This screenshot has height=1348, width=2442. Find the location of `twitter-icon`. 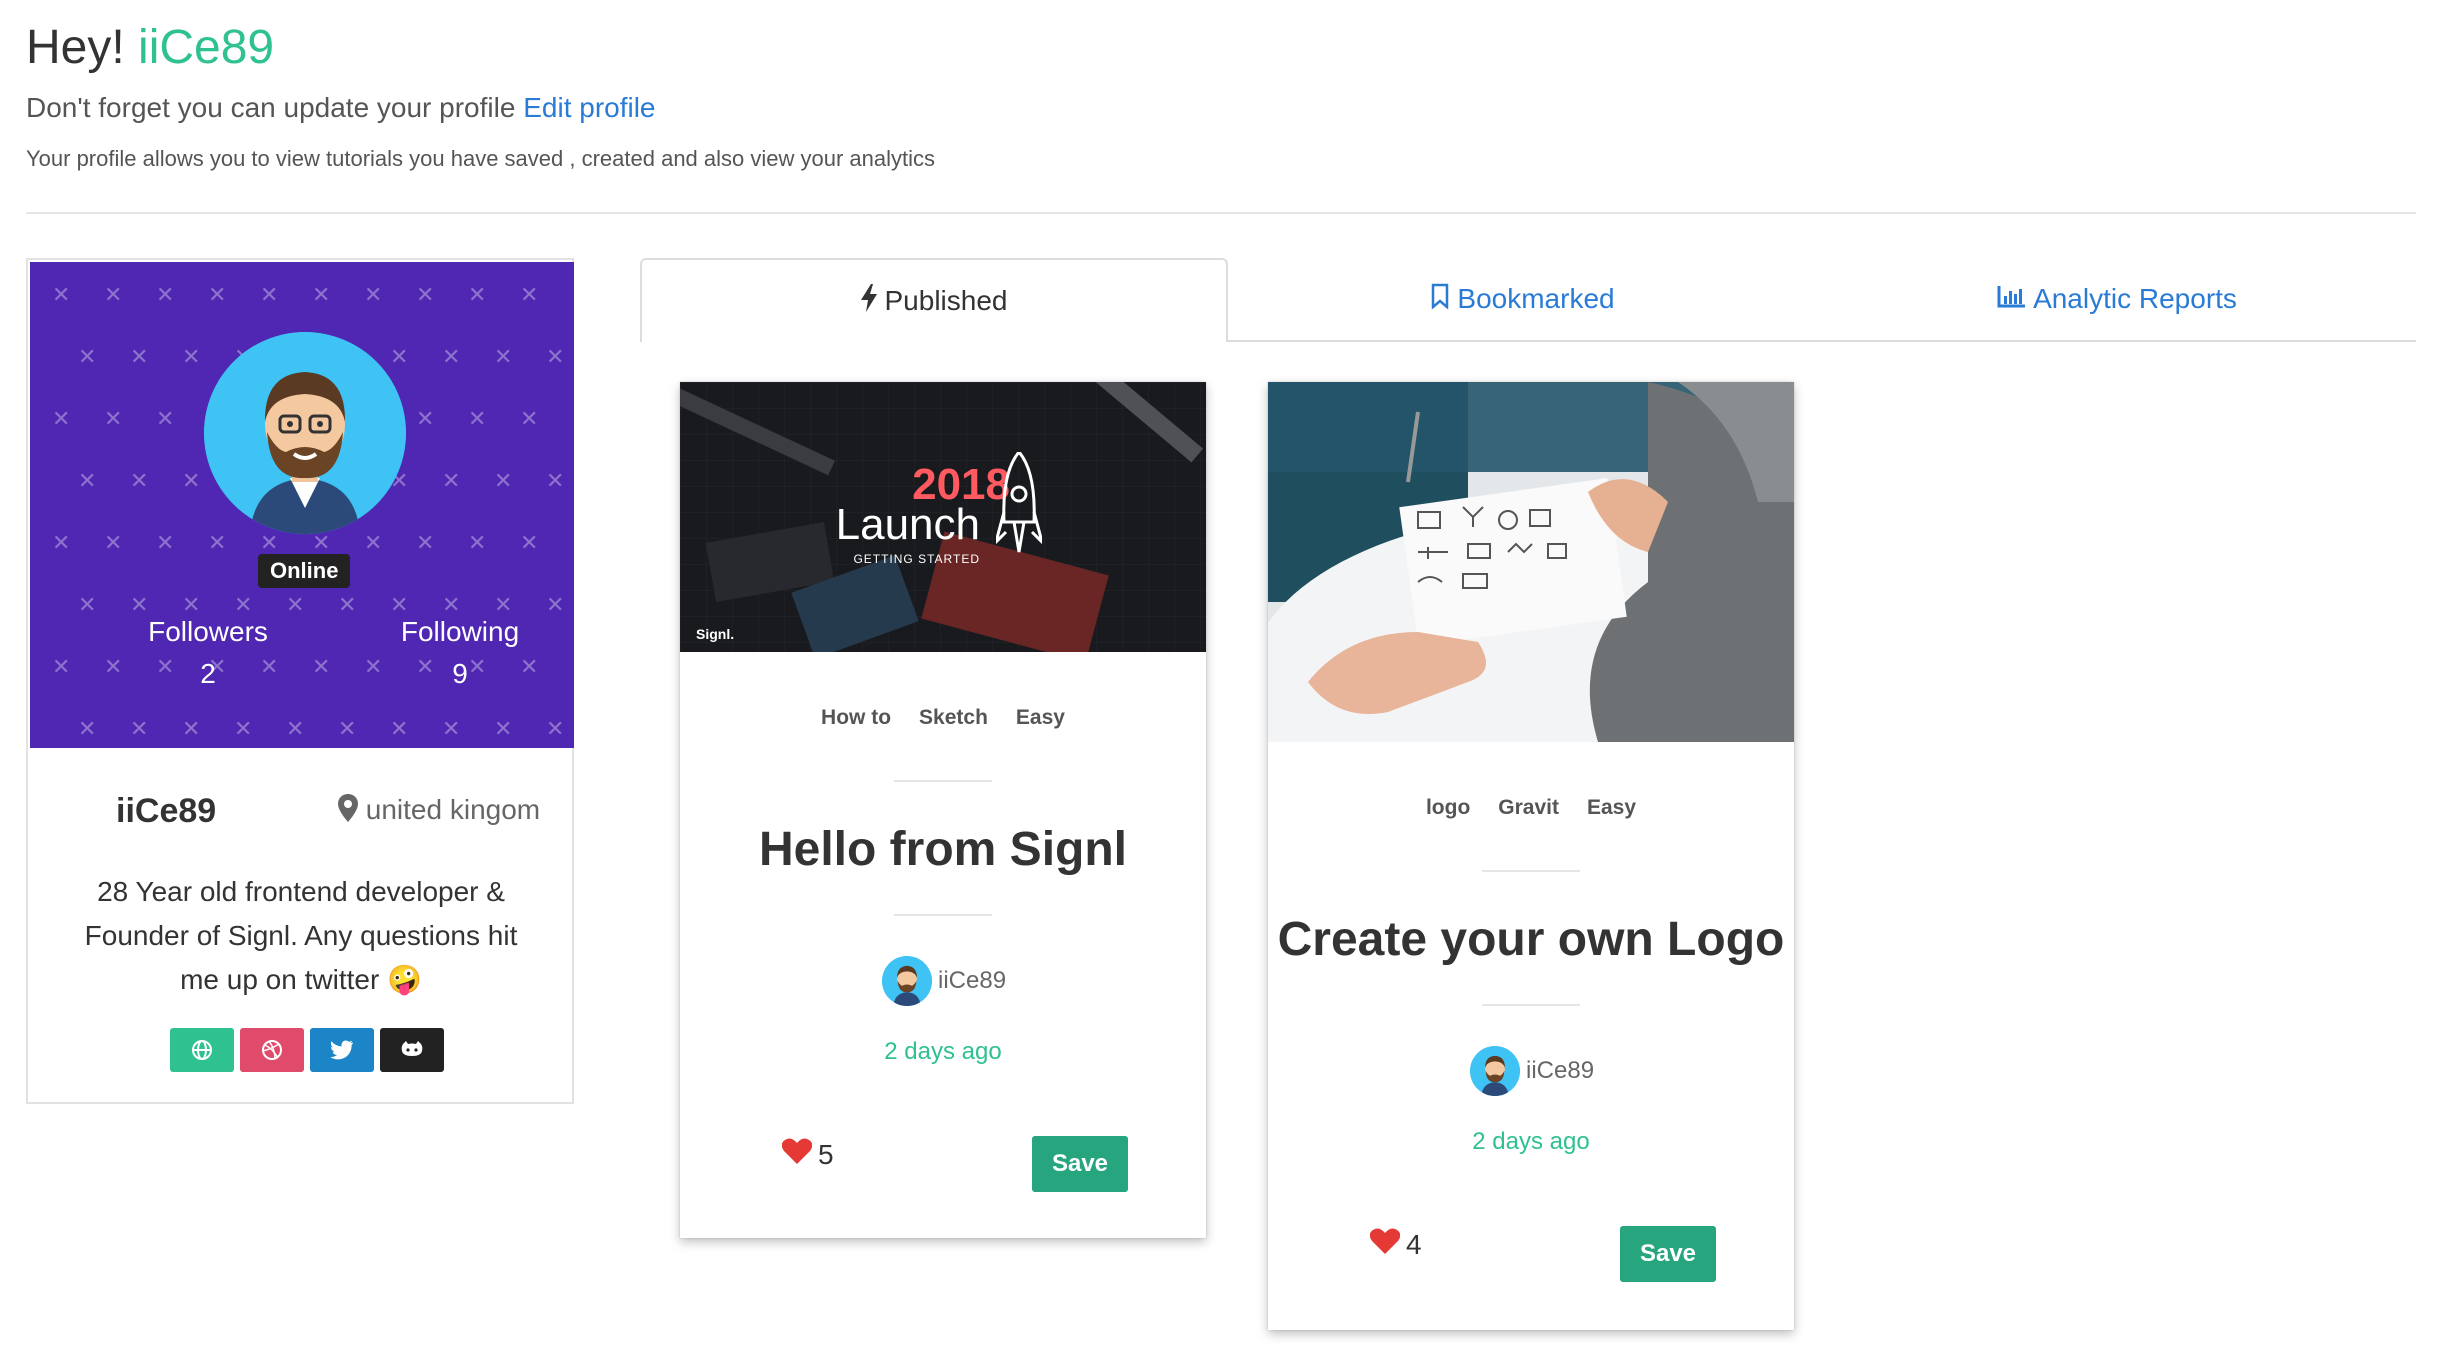

twitter-icon is located at coordinates (342, 1050).